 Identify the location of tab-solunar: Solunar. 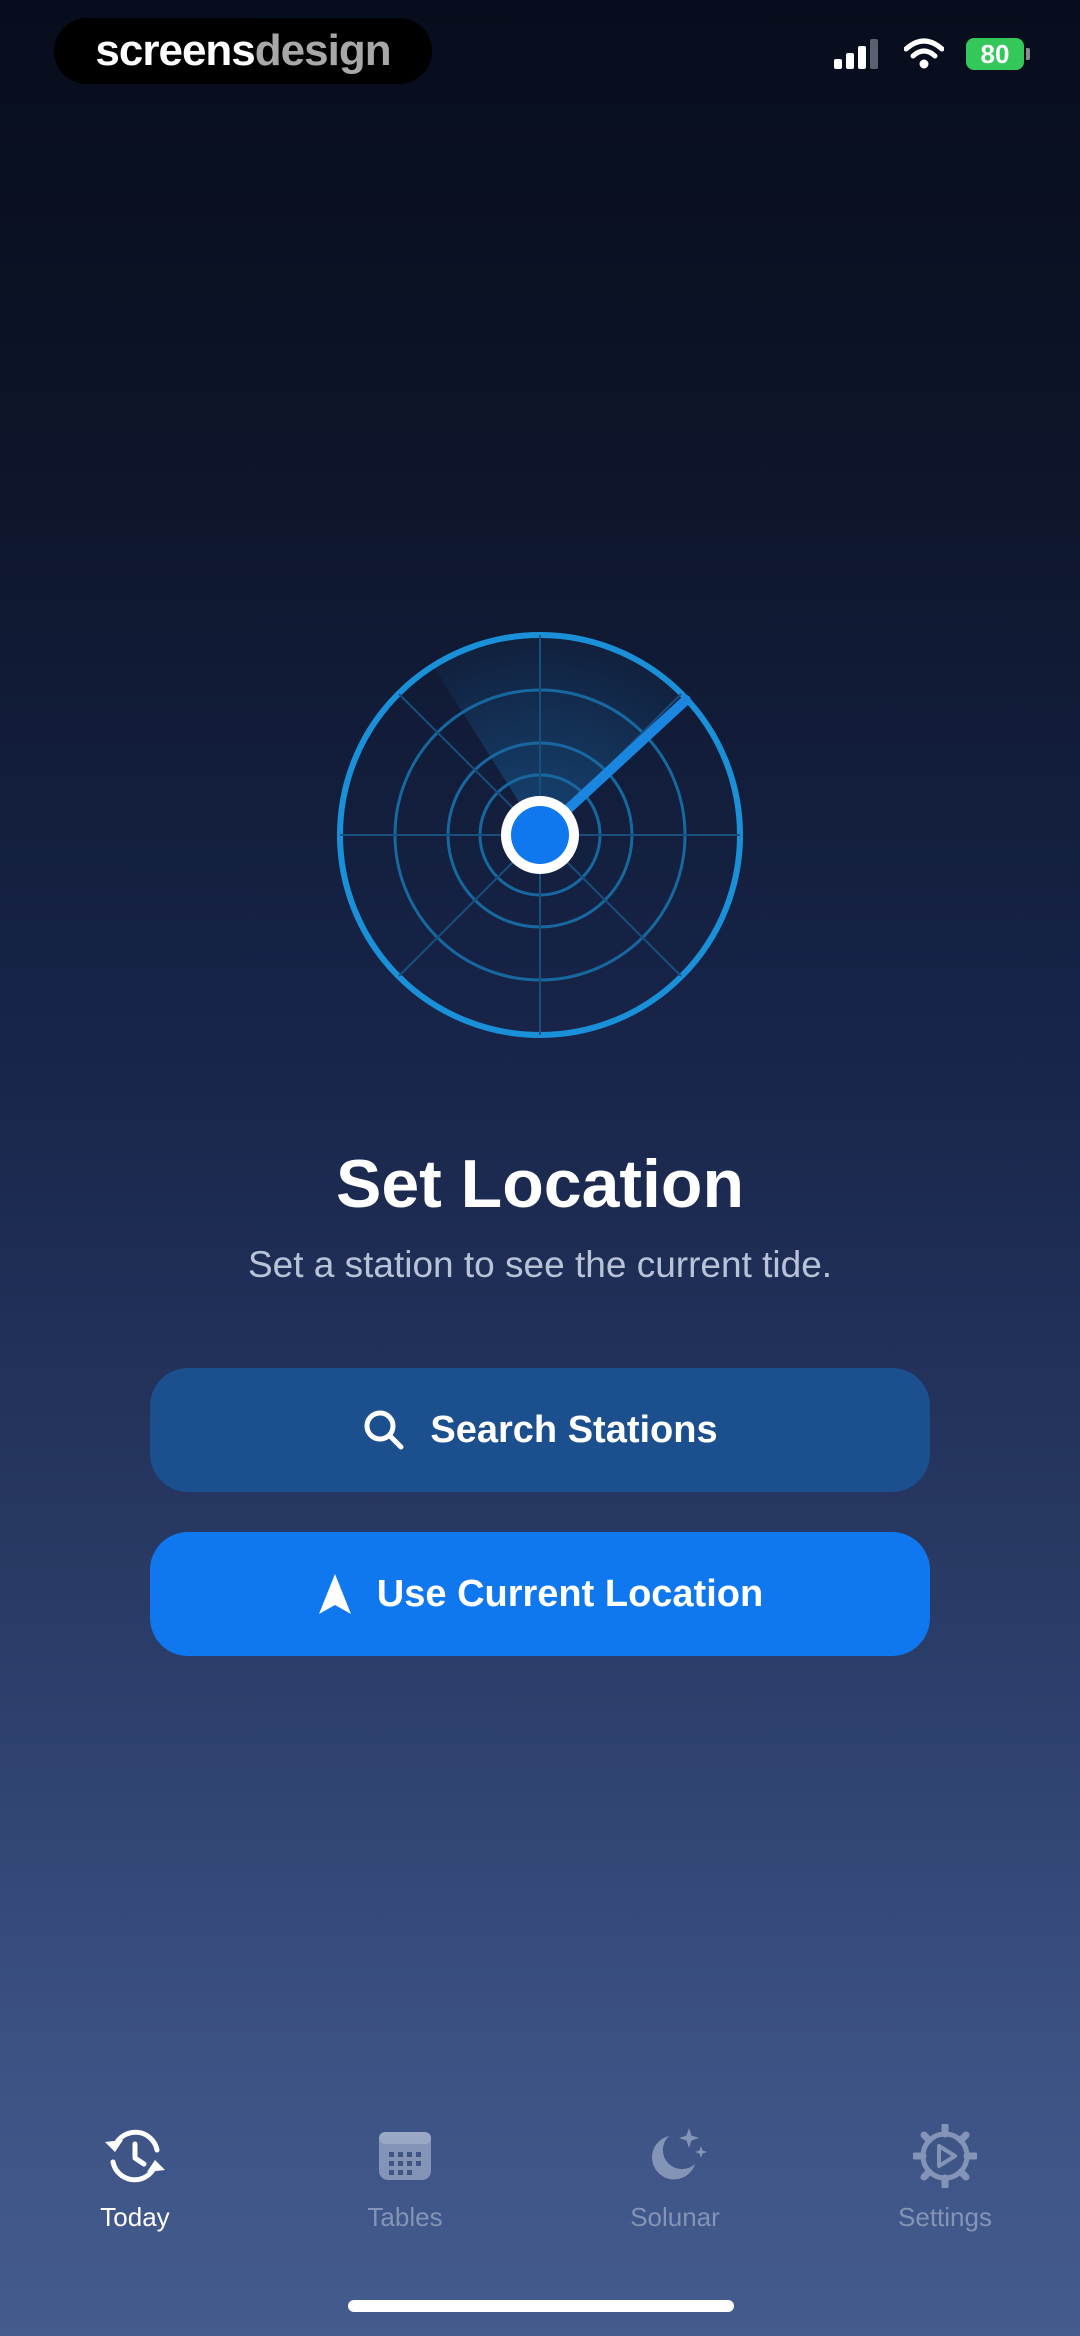
(675, 2176).